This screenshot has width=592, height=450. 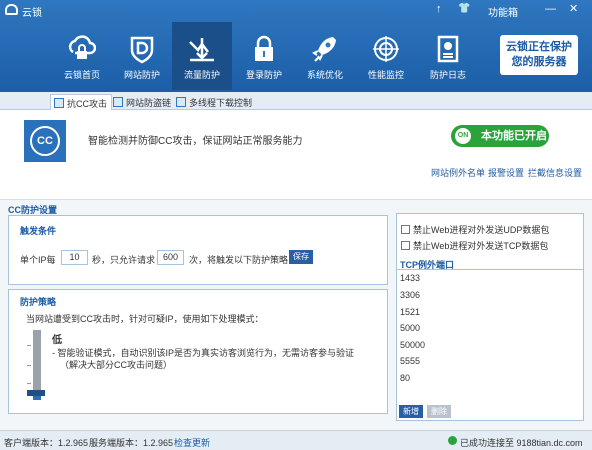 What do you see at coordinates (410, 361) in the screenshot?
I see `list-item: 5555` at bounding box center [410, 361].